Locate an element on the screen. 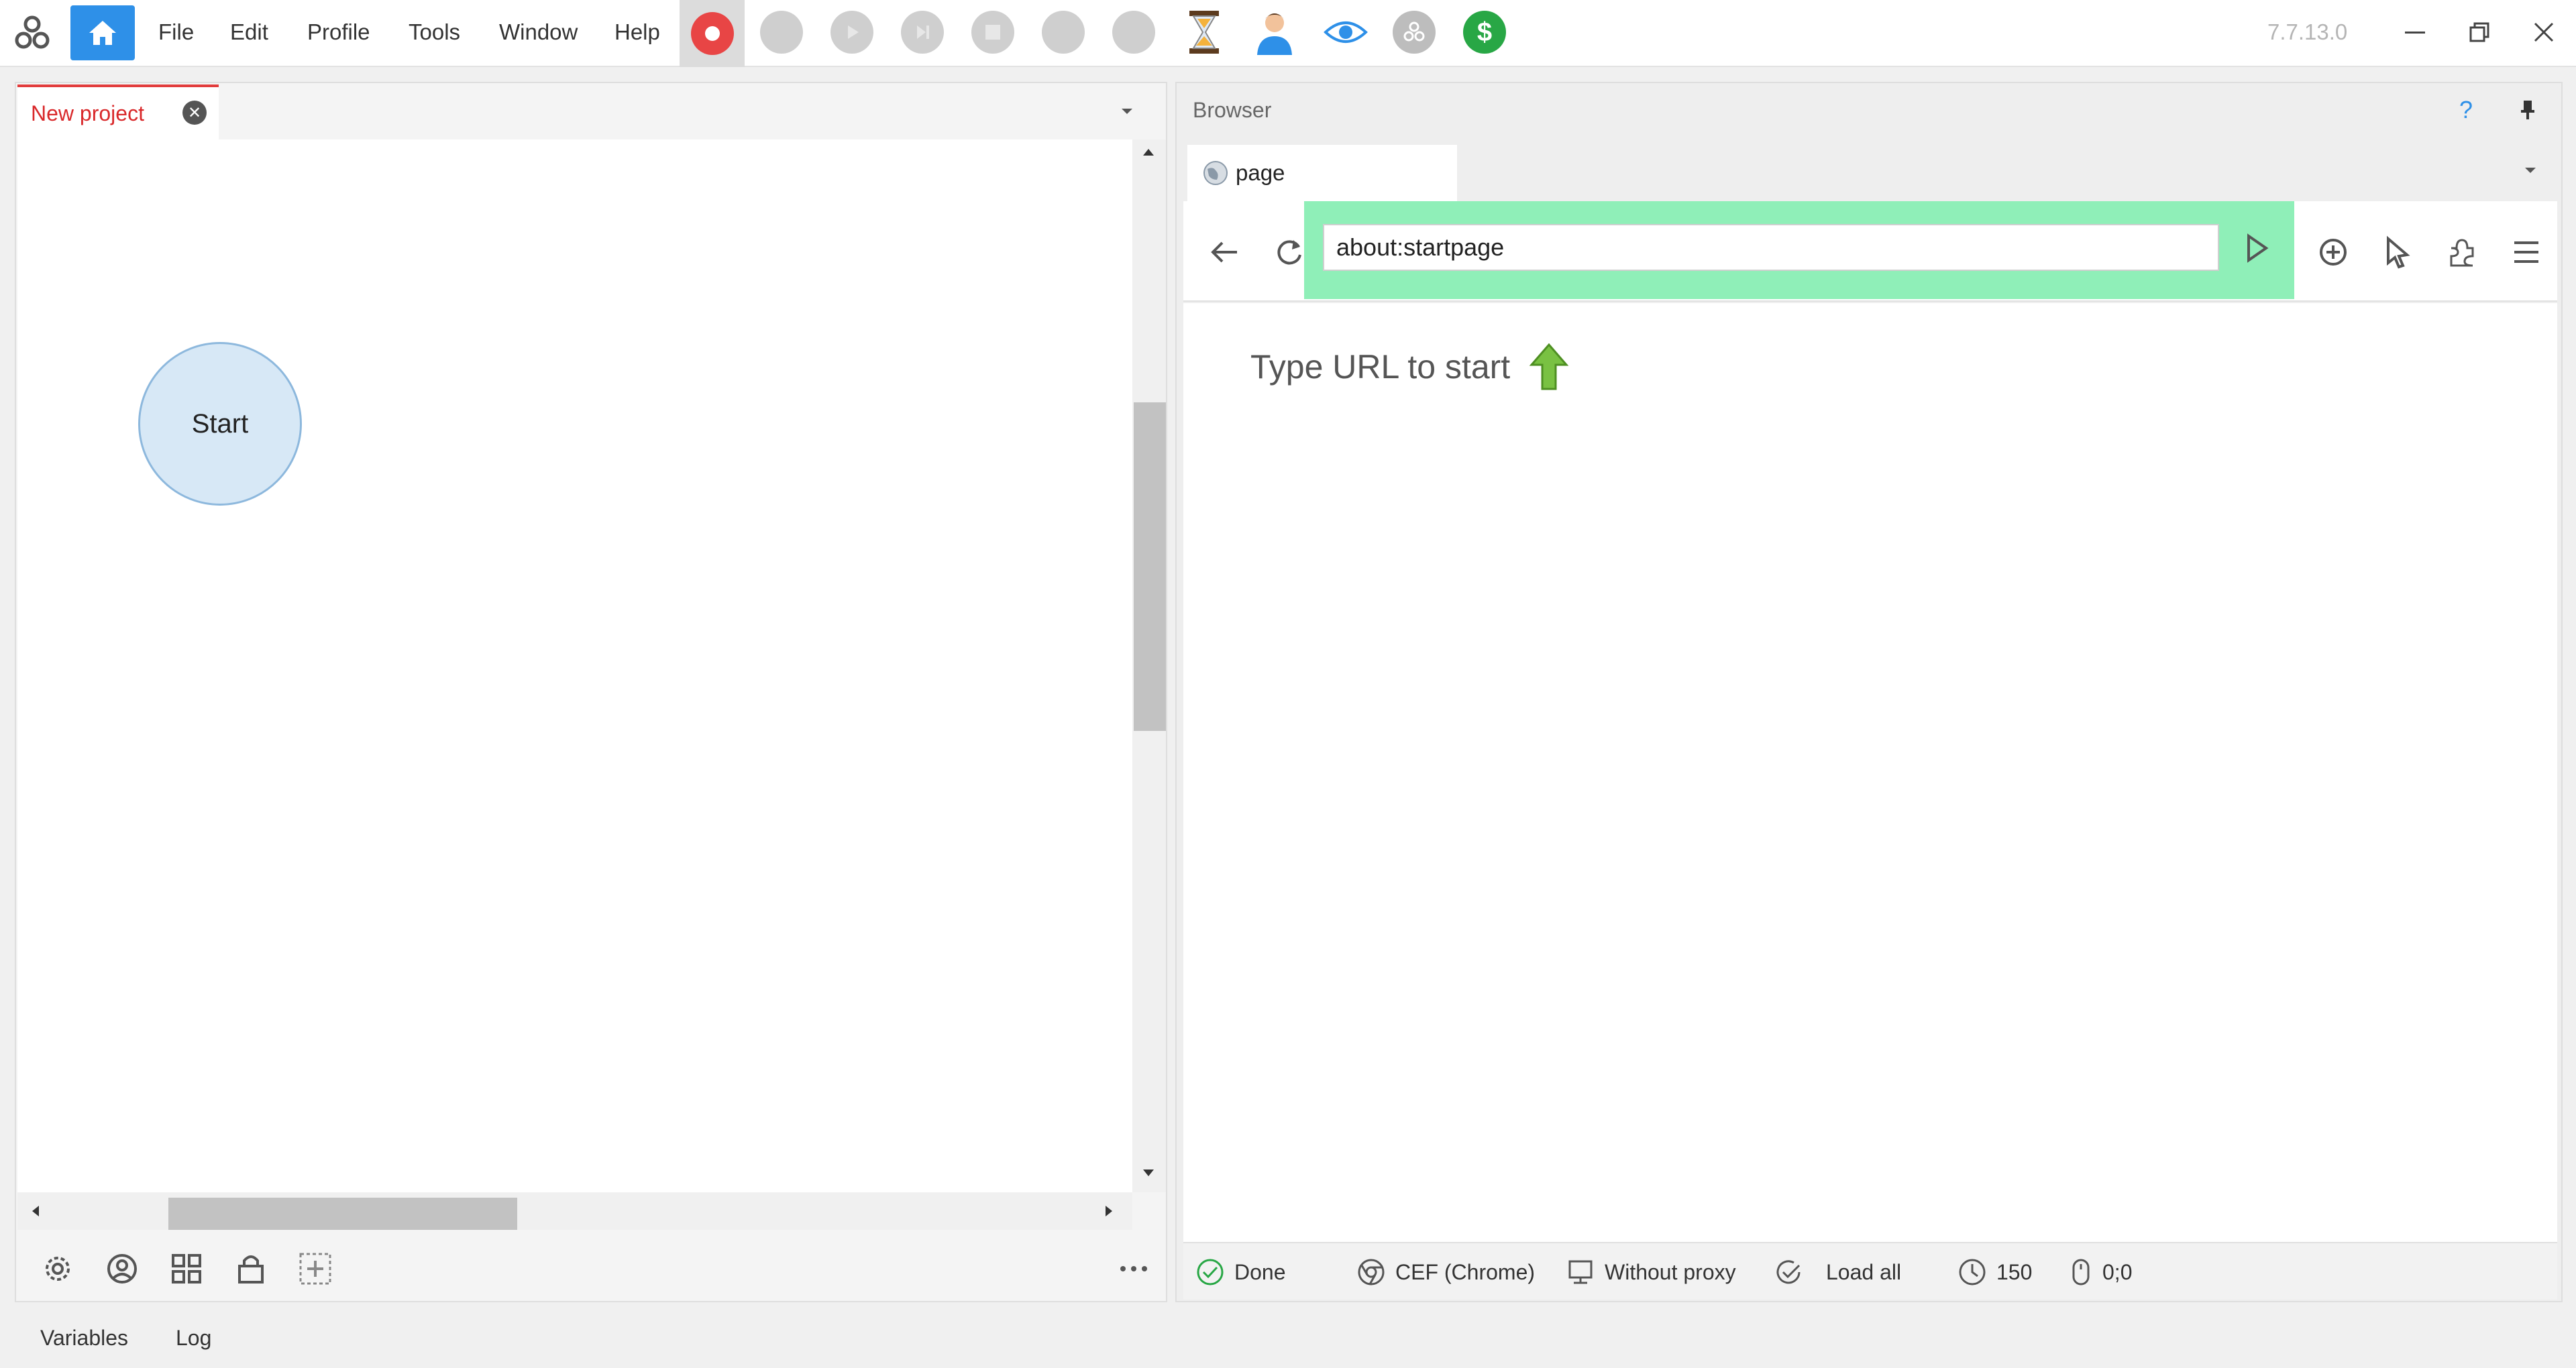  status-done: Done is located at coordinates (1240, 1272).